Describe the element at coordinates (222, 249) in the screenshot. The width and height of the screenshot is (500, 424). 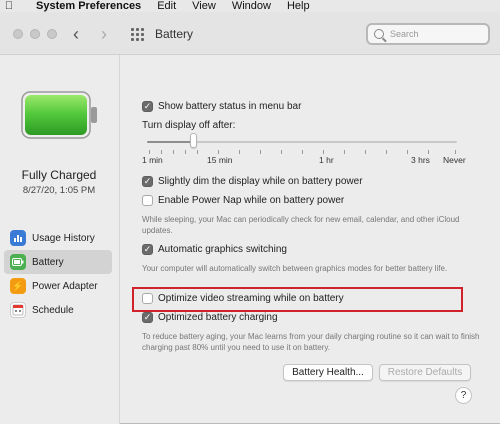
I see `checkbox-label: Automatic graphics switching` at that location.